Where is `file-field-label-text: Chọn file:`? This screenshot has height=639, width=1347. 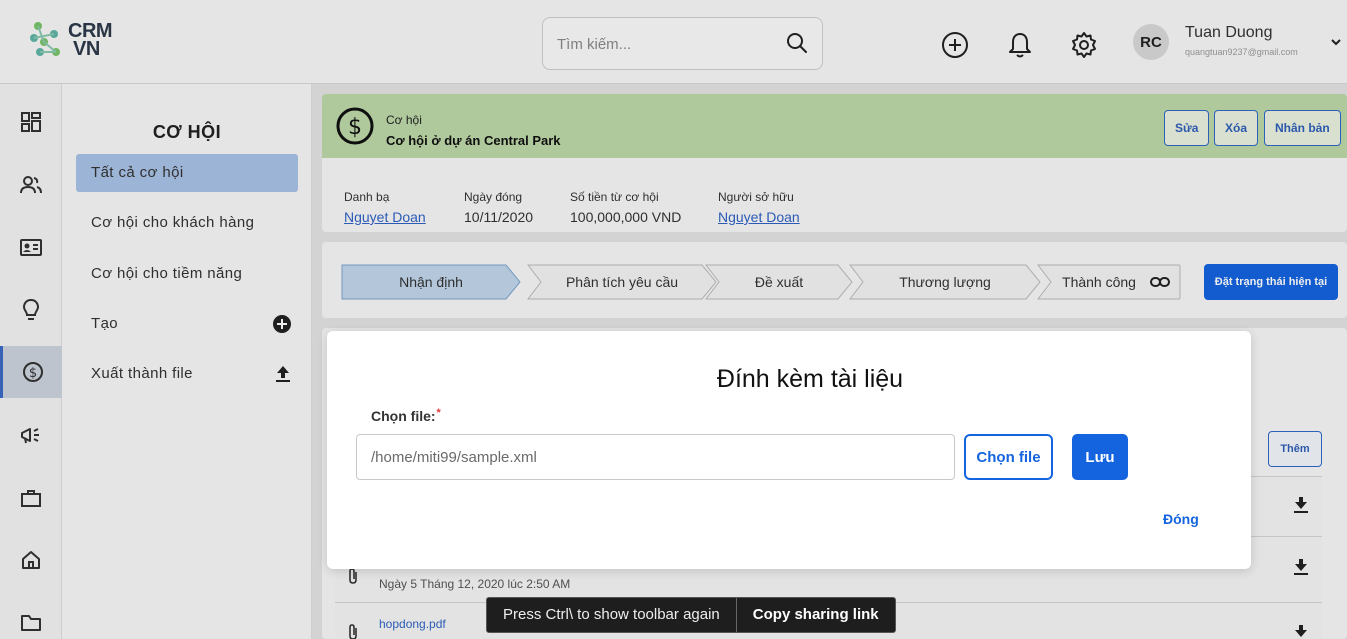
file-field-label-text: Chọn file: is located at coordinates (403, 416).